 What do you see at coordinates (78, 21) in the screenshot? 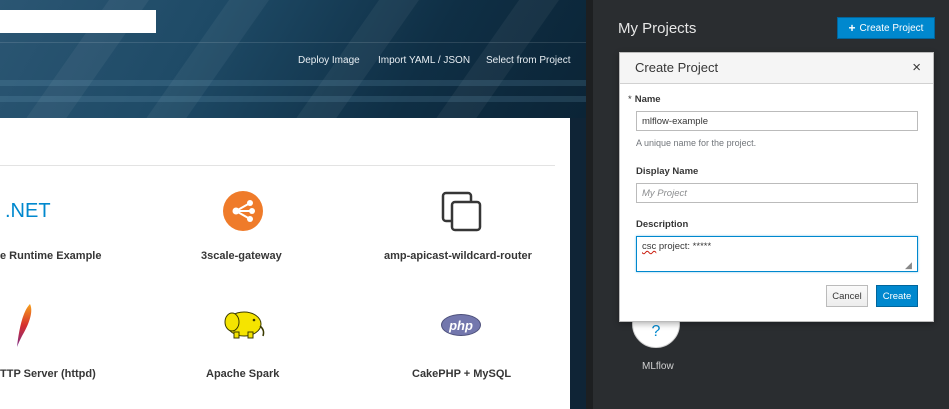
I see `search-input` at bounding box center [78, 21].